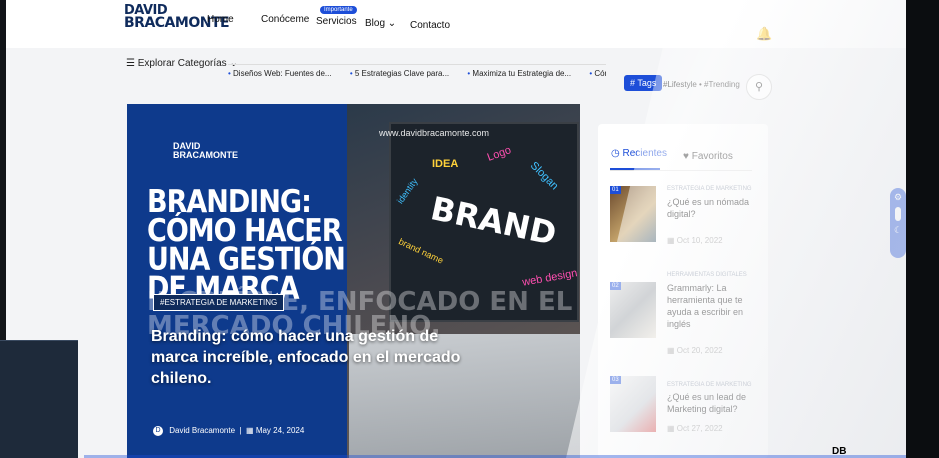 Image resolution: width=939 pixels, height=458 pixels. What do you see at coordinates (220, 19) in the screenshot?
I see `nav-home: Home` at bounding box center [220, 19].